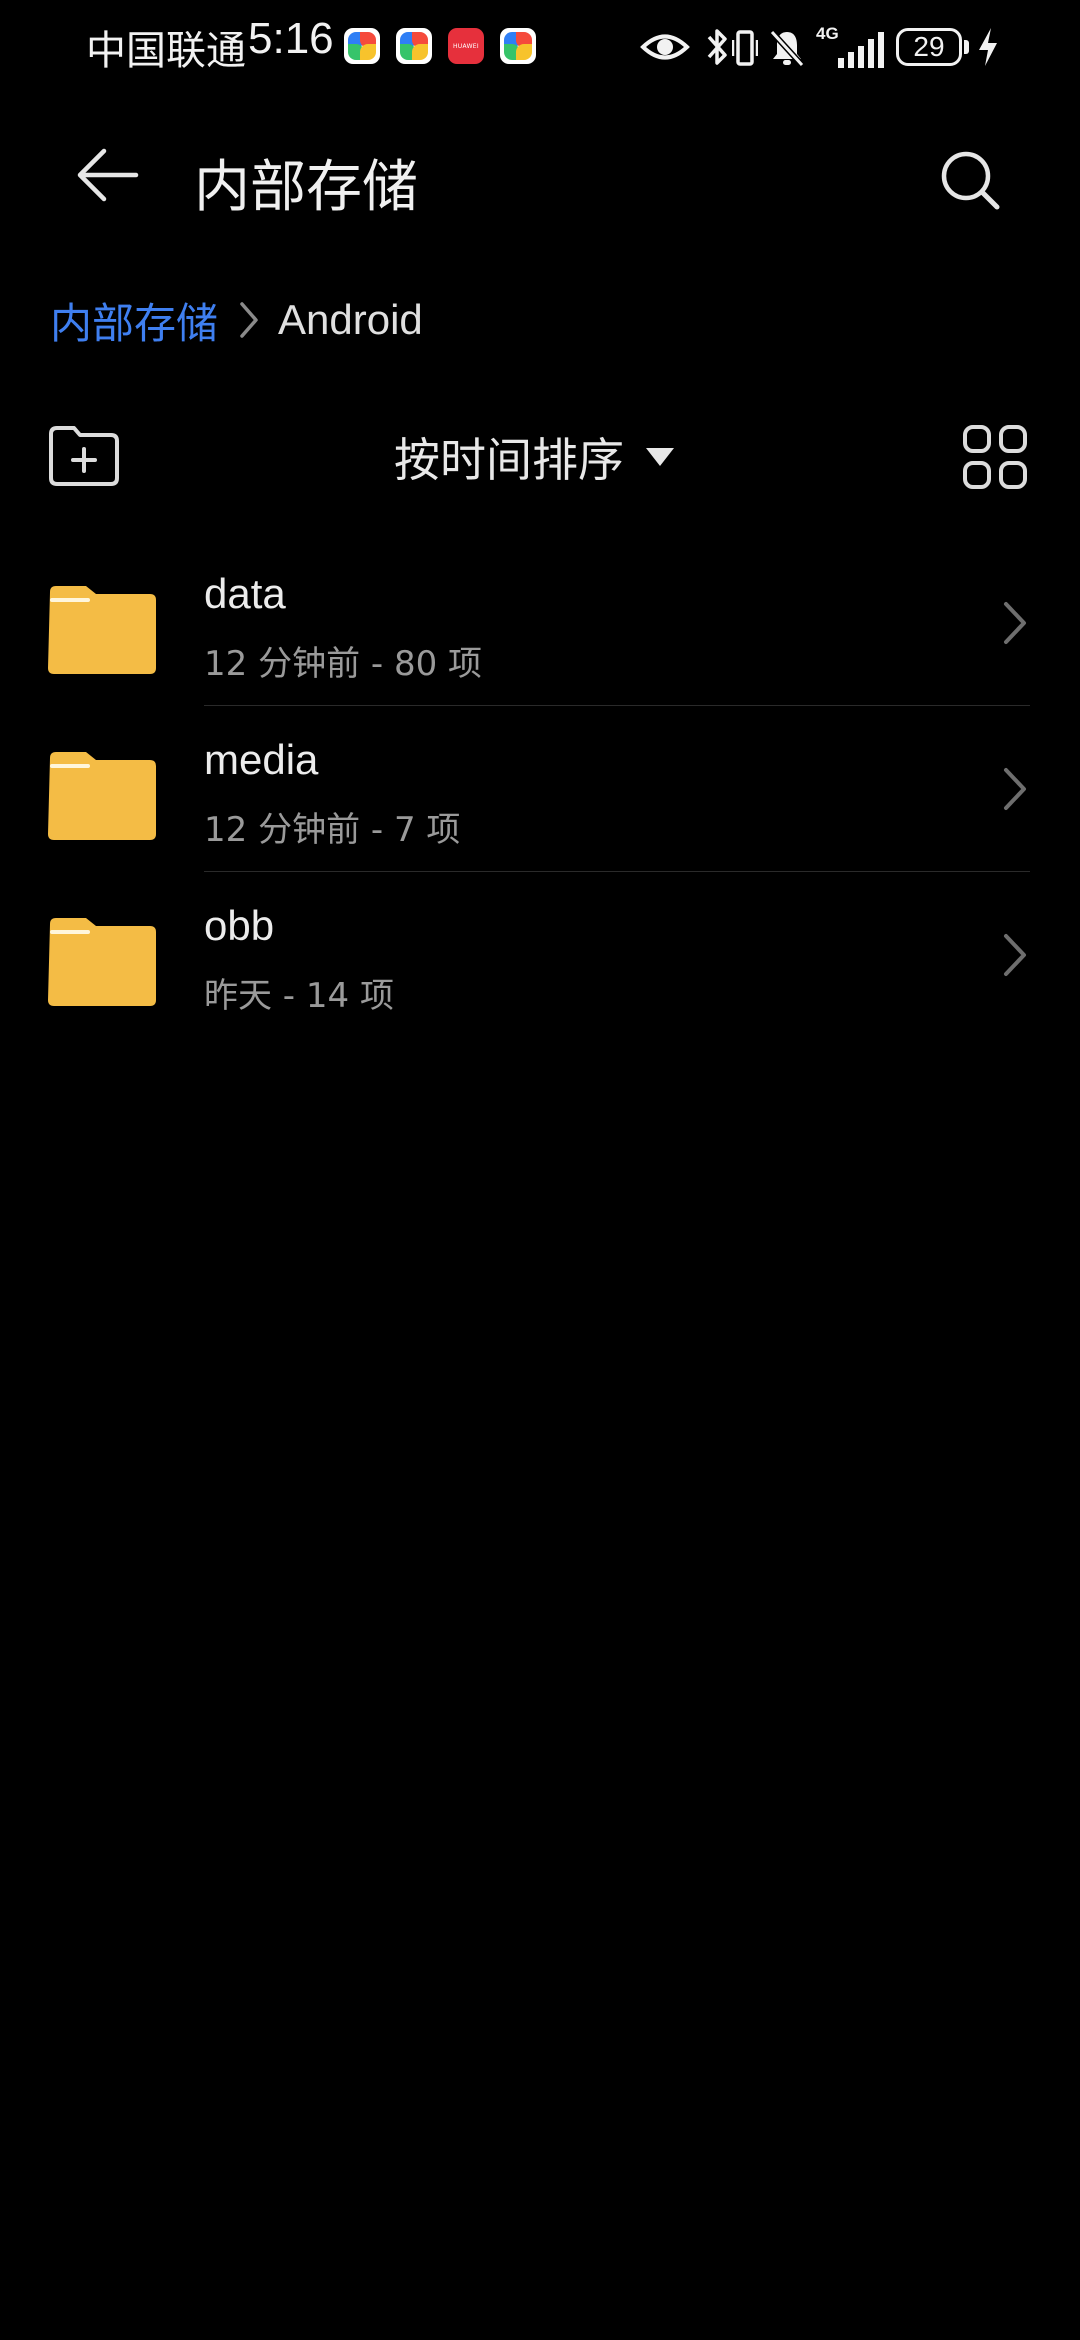 This screenshot has height=2340, width=1080. I want to click on view-toggle-button, so click(995, 457).